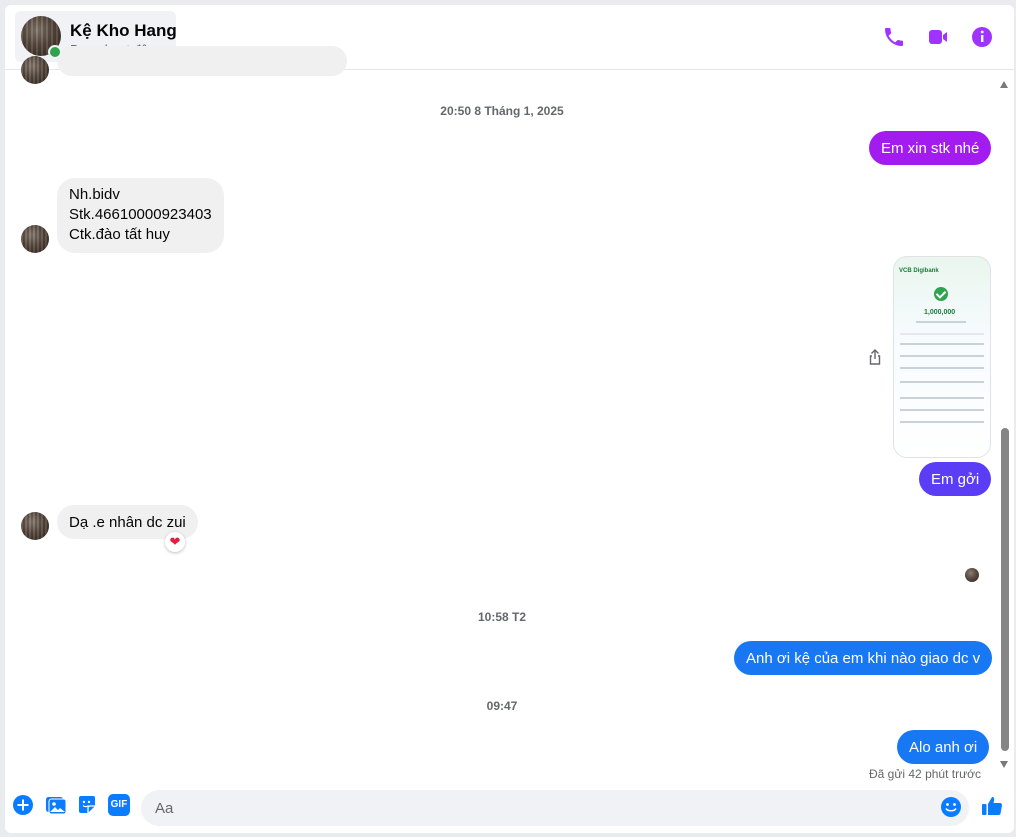  Describe the element at coordinates (940, 312) in the screenshot. I see `receipt-amount: 1,000,000` at that location.